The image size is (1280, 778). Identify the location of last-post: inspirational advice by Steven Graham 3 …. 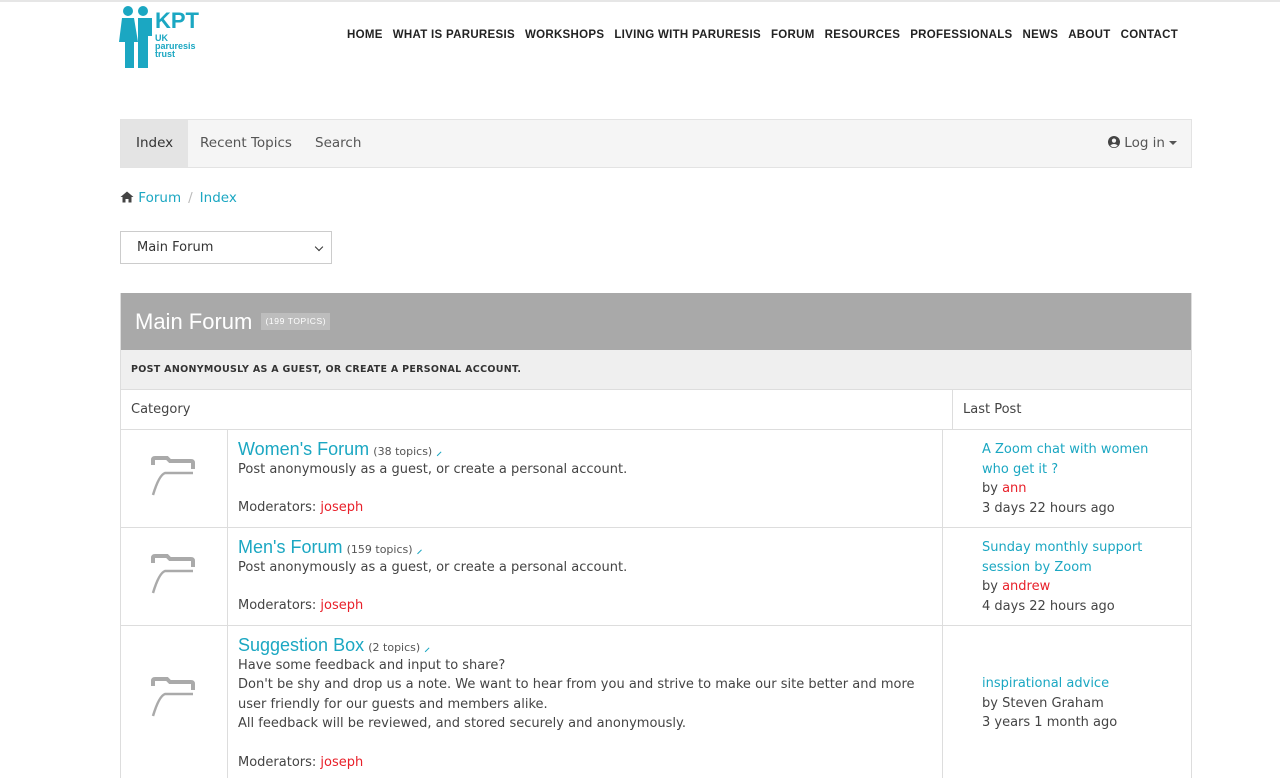
(1072, 703).